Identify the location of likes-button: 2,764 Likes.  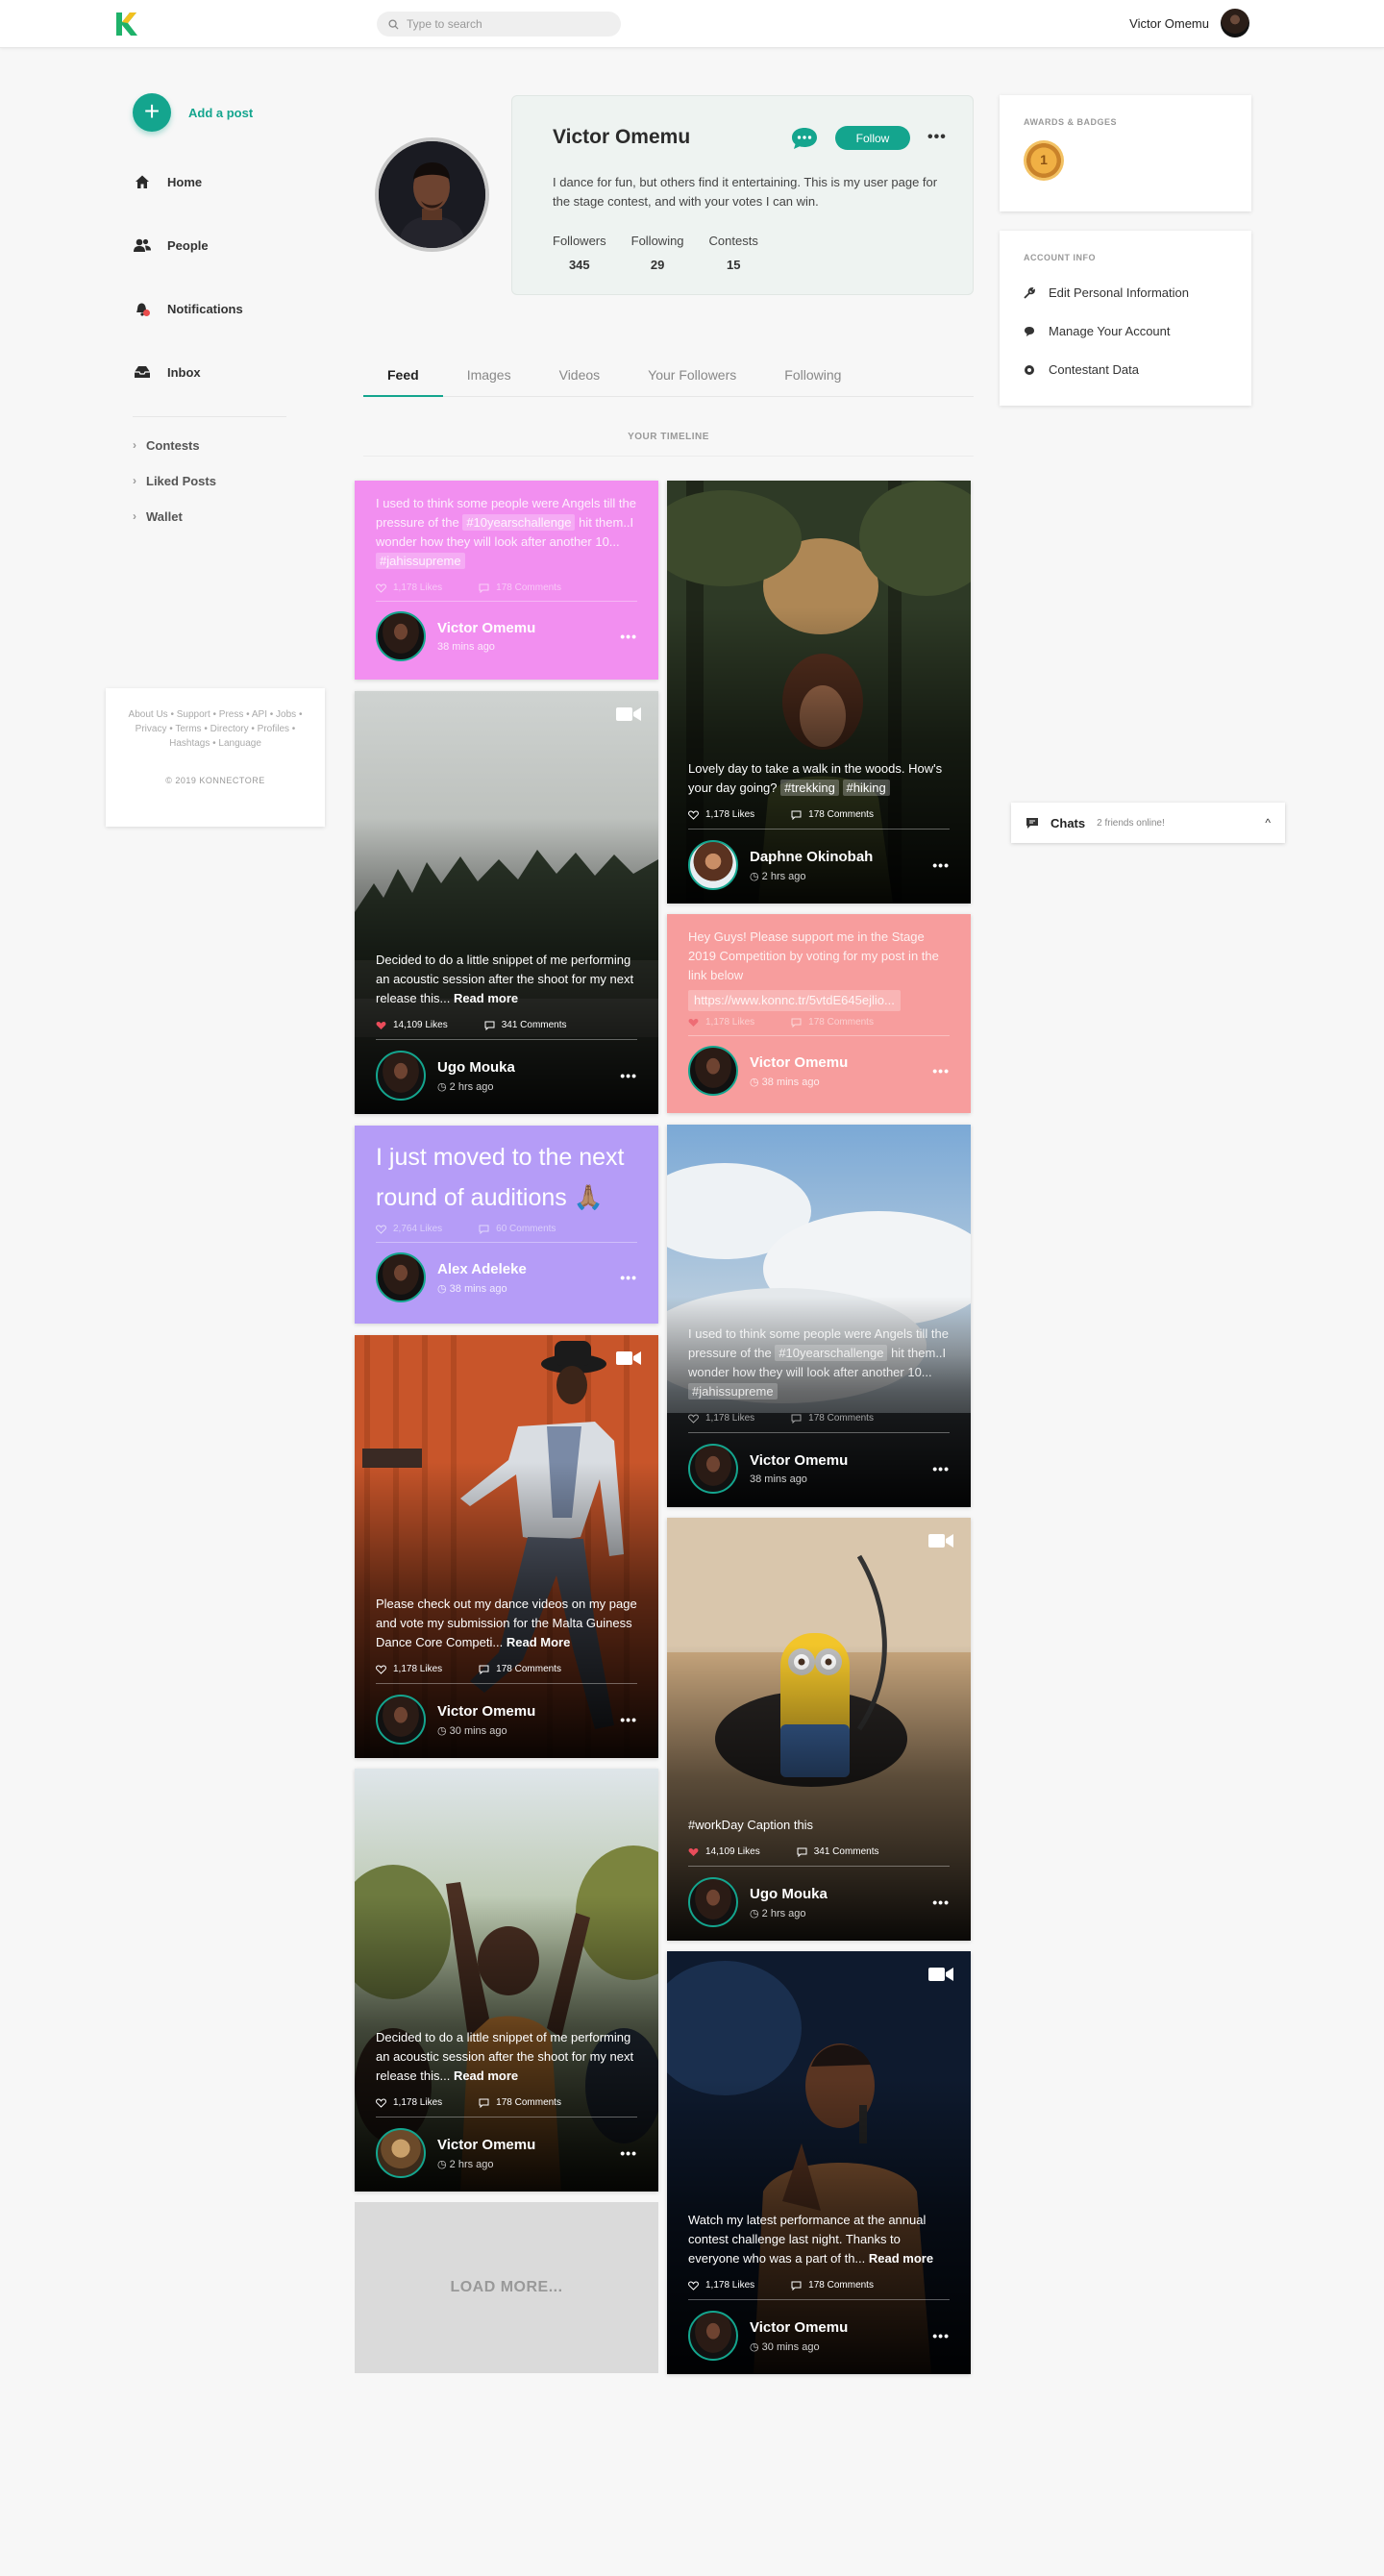
(409, 1229).